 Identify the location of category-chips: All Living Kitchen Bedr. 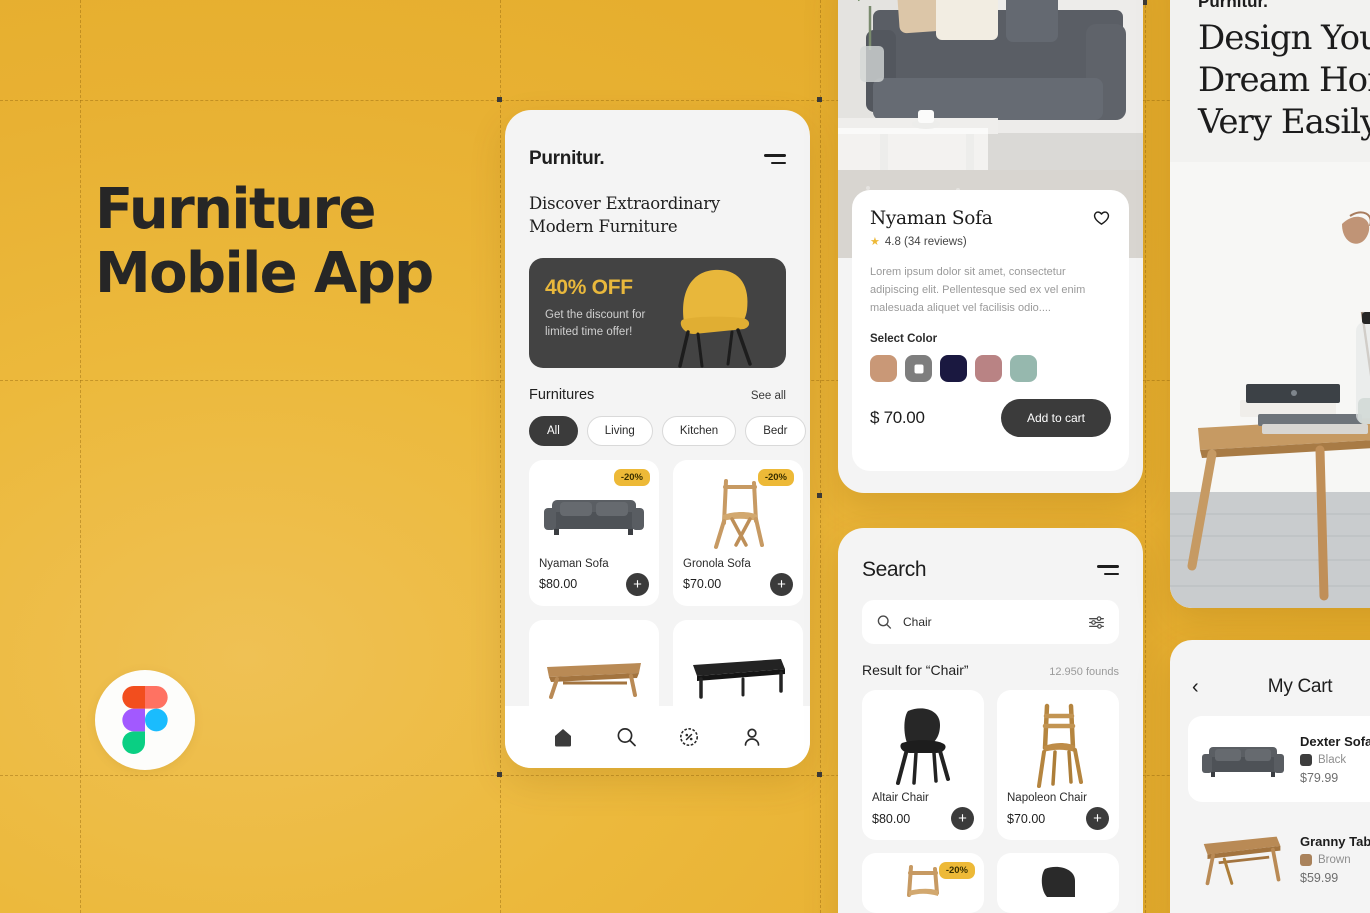
(667, 430).